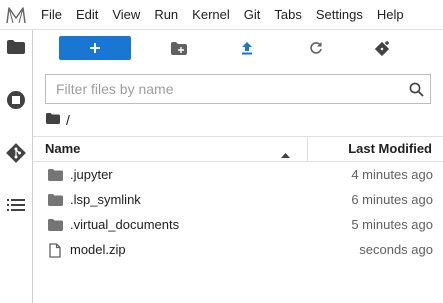  What do you see at coordinates (238, 224) in the screenshot?
I see `list-item: .virtual_documents 5 minutes ago` at bounding box center [238, 224].